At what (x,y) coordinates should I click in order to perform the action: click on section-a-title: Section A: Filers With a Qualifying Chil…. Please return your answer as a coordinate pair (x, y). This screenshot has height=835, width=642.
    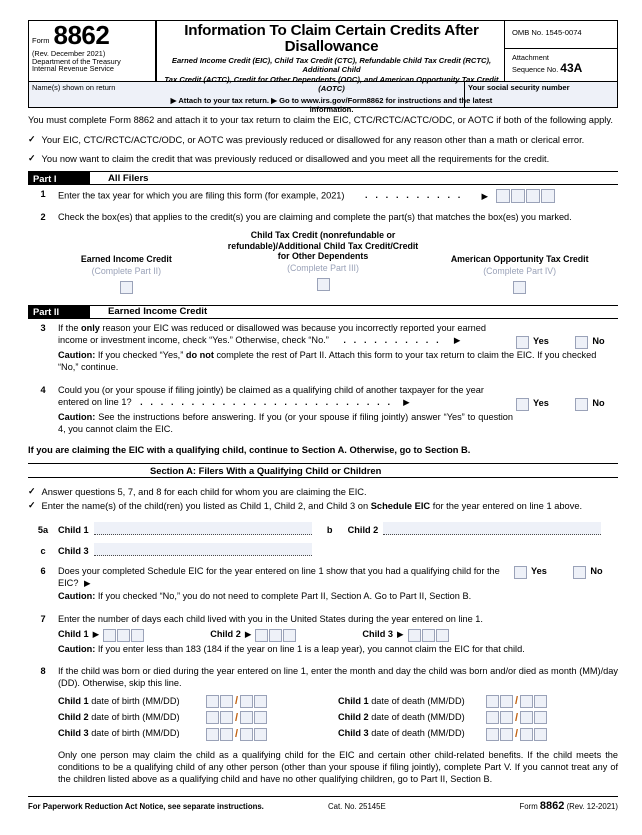
    Looking at the image, I should click on (266, 470).